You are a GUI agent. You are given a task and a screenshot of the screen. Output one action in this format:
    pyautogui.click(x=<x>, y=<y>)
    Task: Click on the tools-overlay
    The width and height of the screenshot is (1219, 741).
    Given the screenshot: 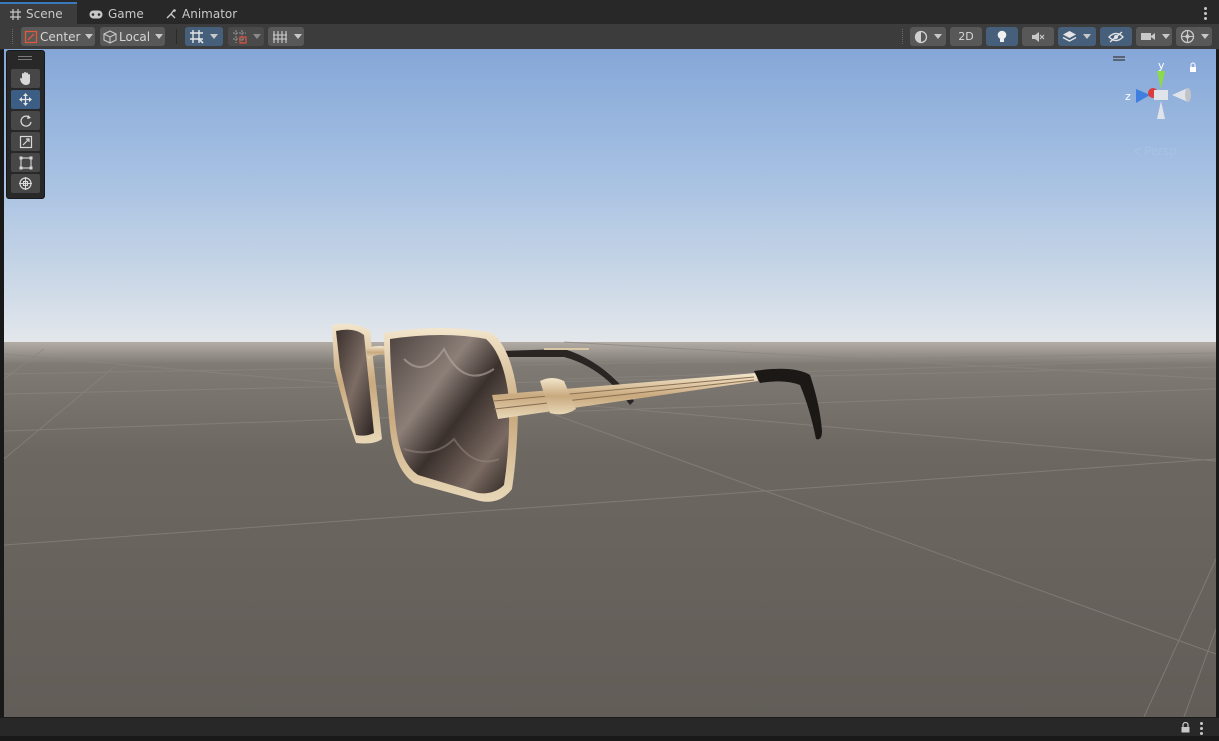 What is the action you would take?
    pyautogui.click(x=25, y=124)
    